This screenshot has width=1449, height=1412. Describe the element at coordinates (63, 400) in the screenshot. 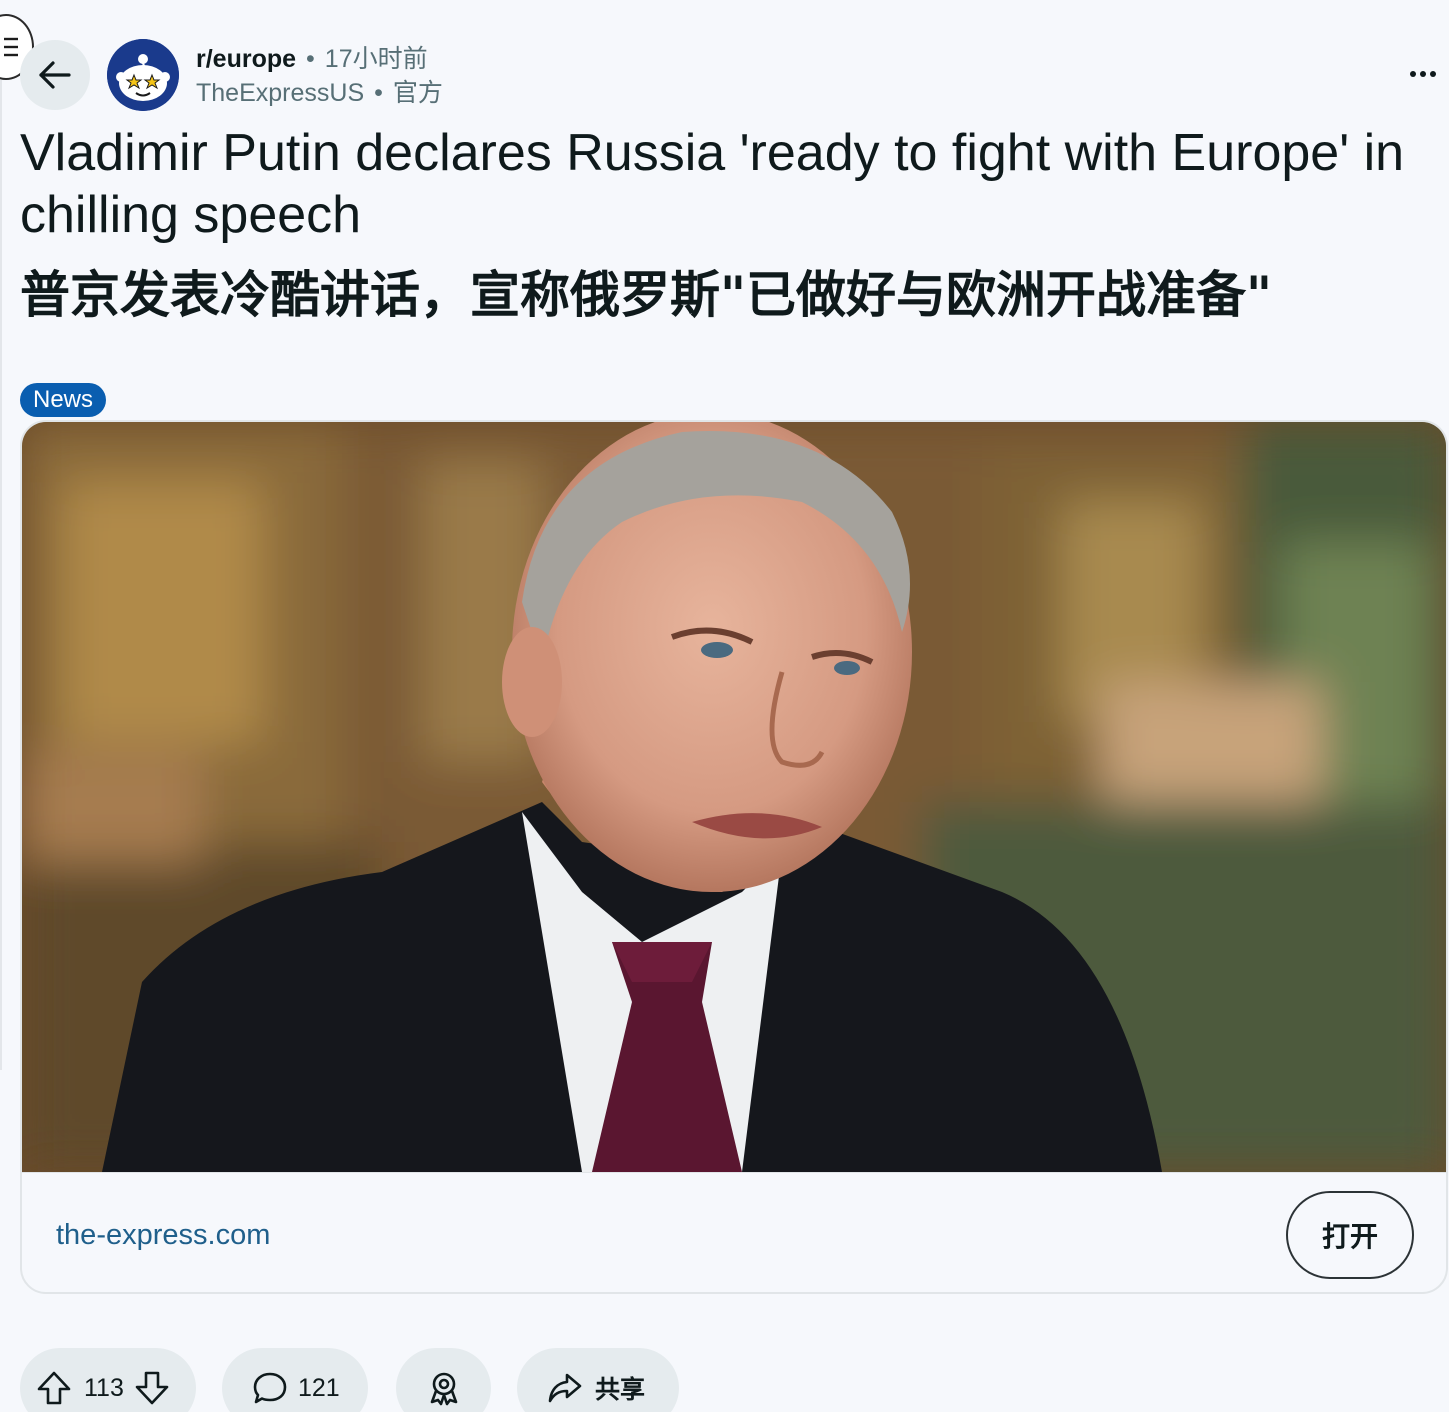

I see `post-flair: News` at that location.